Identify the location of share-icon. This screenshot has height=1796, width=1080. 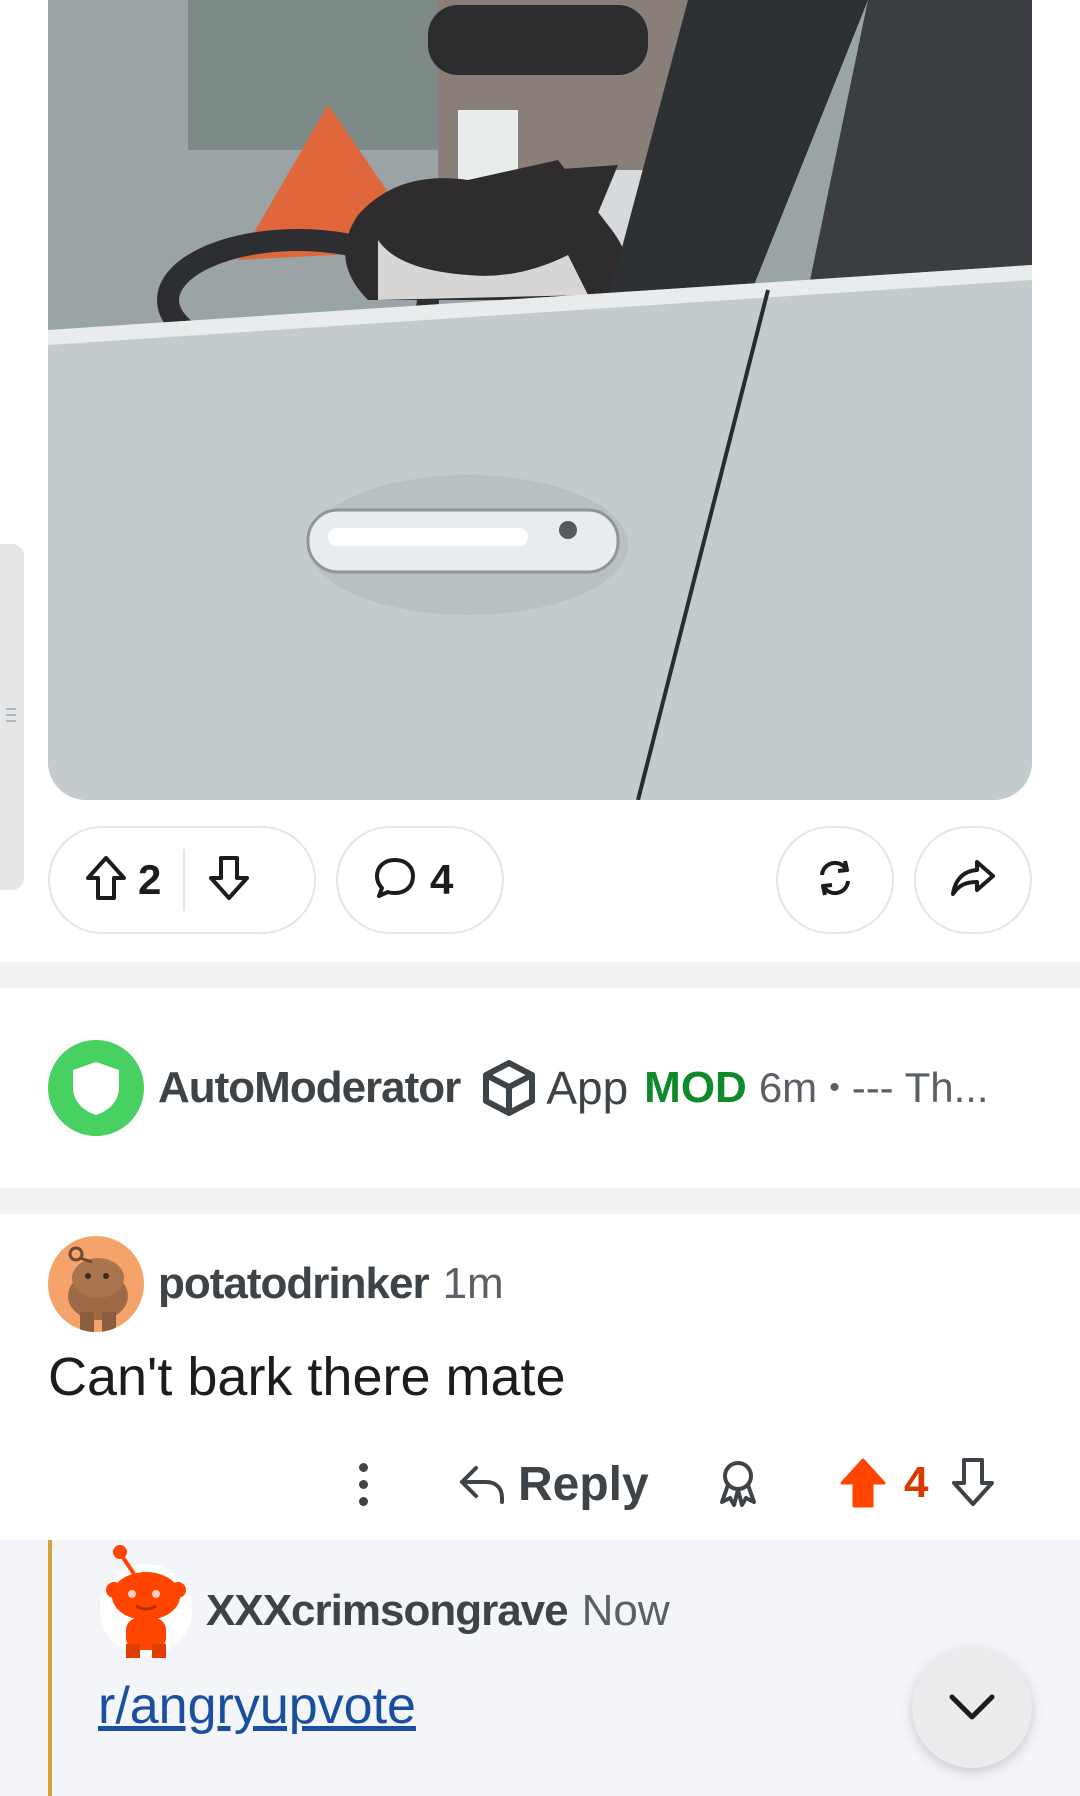
(973, 880).